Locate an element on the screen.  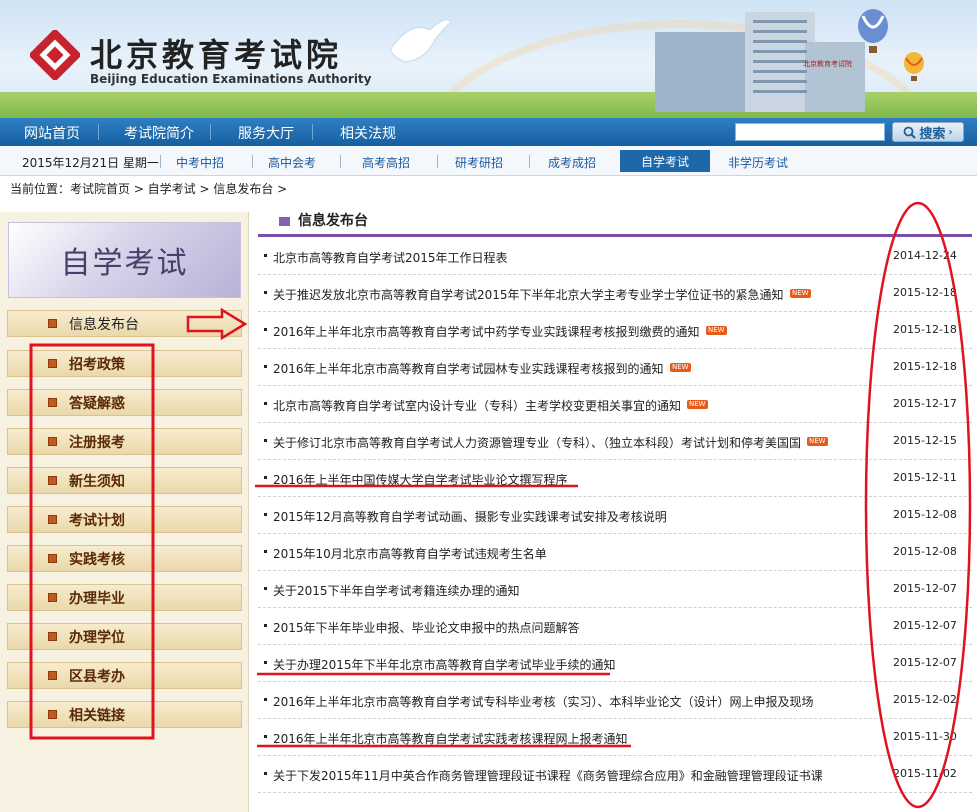
news-date: 2015-12-11 is located at coordinates (925, 477).